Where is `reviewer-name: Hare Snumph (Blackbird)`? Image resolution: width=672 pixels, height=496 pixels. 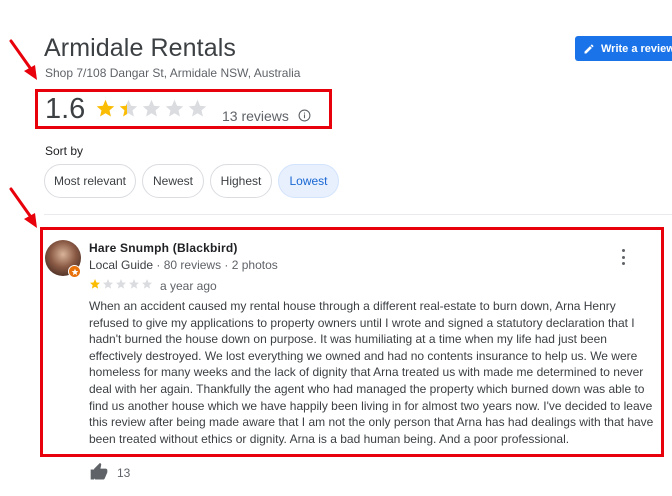 reviewer-name: Hare Snumph (Blackbird) is located at coordinates (163, 248).